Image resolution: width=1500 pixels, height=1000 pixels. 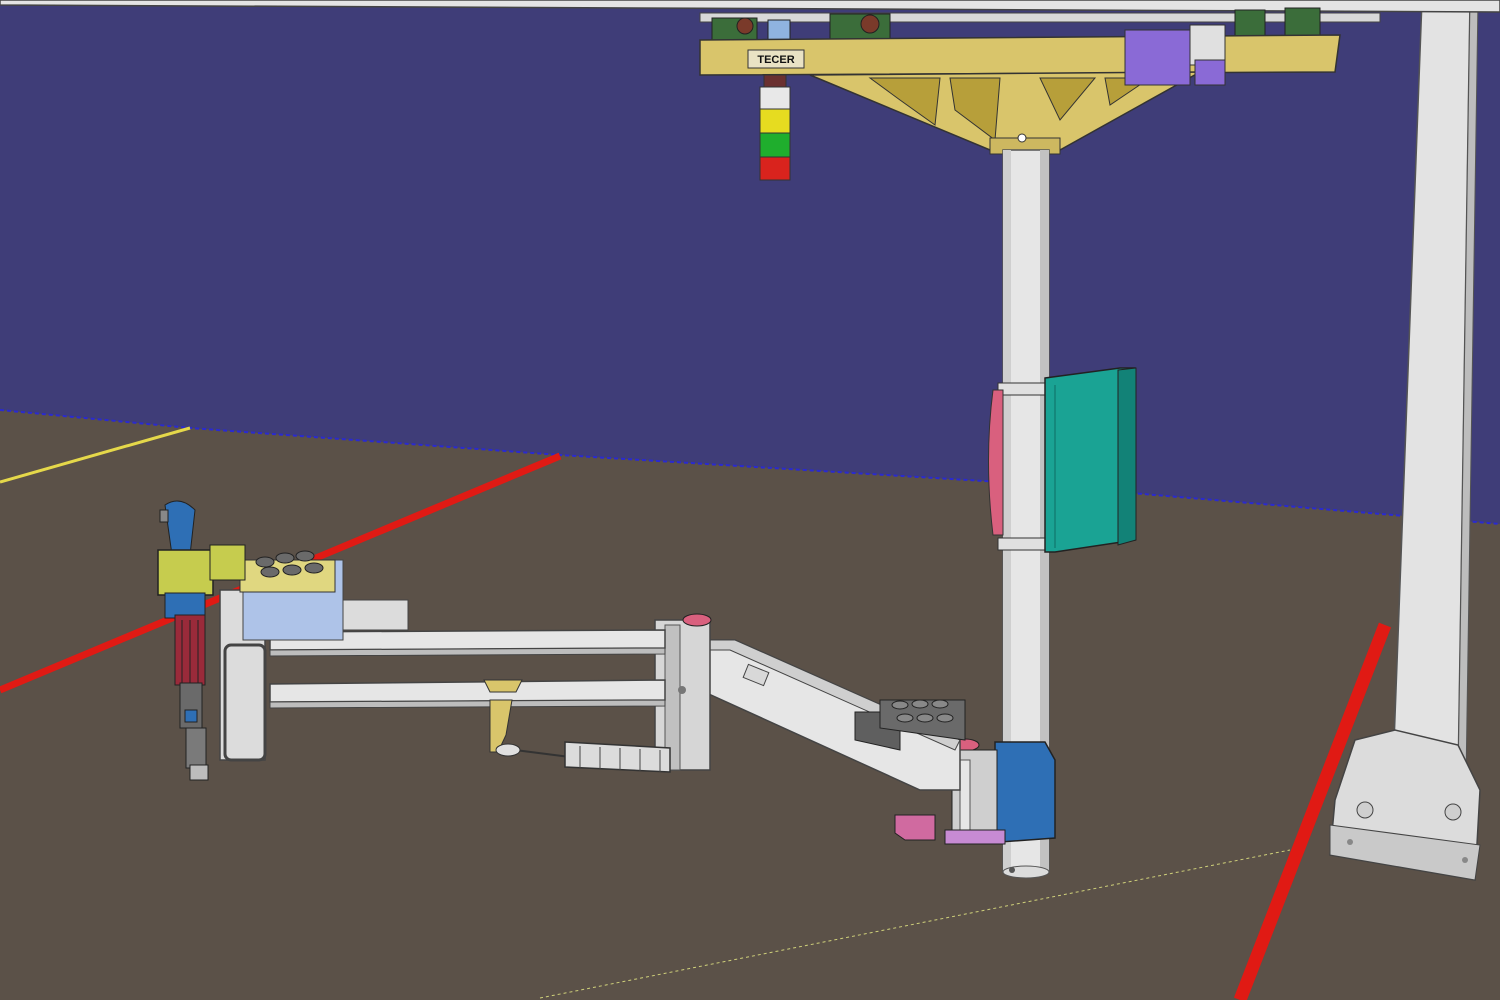 What do you see at coordinates (617, 757) in the screenshot?
I see `gas-spring` at bounding box center [617, 757].